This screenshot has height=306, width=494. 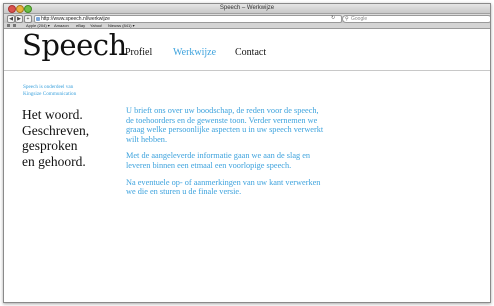 I want to click on title-bar: Speech – Werkwijze, so click(x=247, y=9).